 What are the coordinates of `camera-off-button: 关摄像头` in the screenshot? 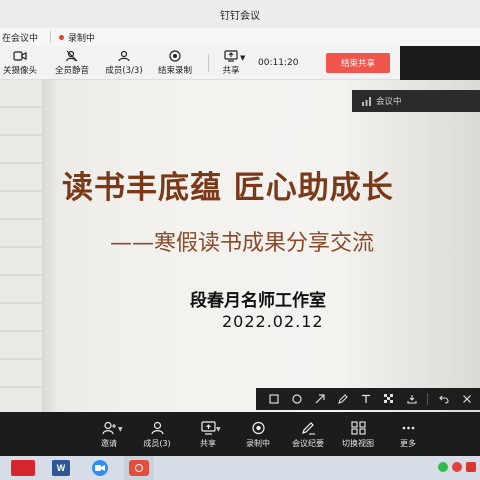 It's located at (20, 63).